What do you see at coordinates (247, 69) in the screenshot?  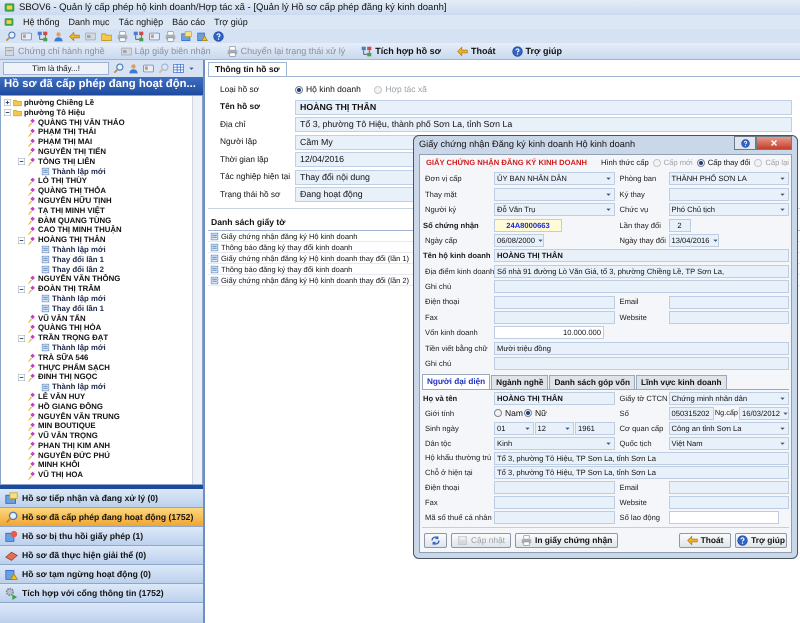 I see `tab: Thông tin hồ sơ` at bounding box center [247, 69].